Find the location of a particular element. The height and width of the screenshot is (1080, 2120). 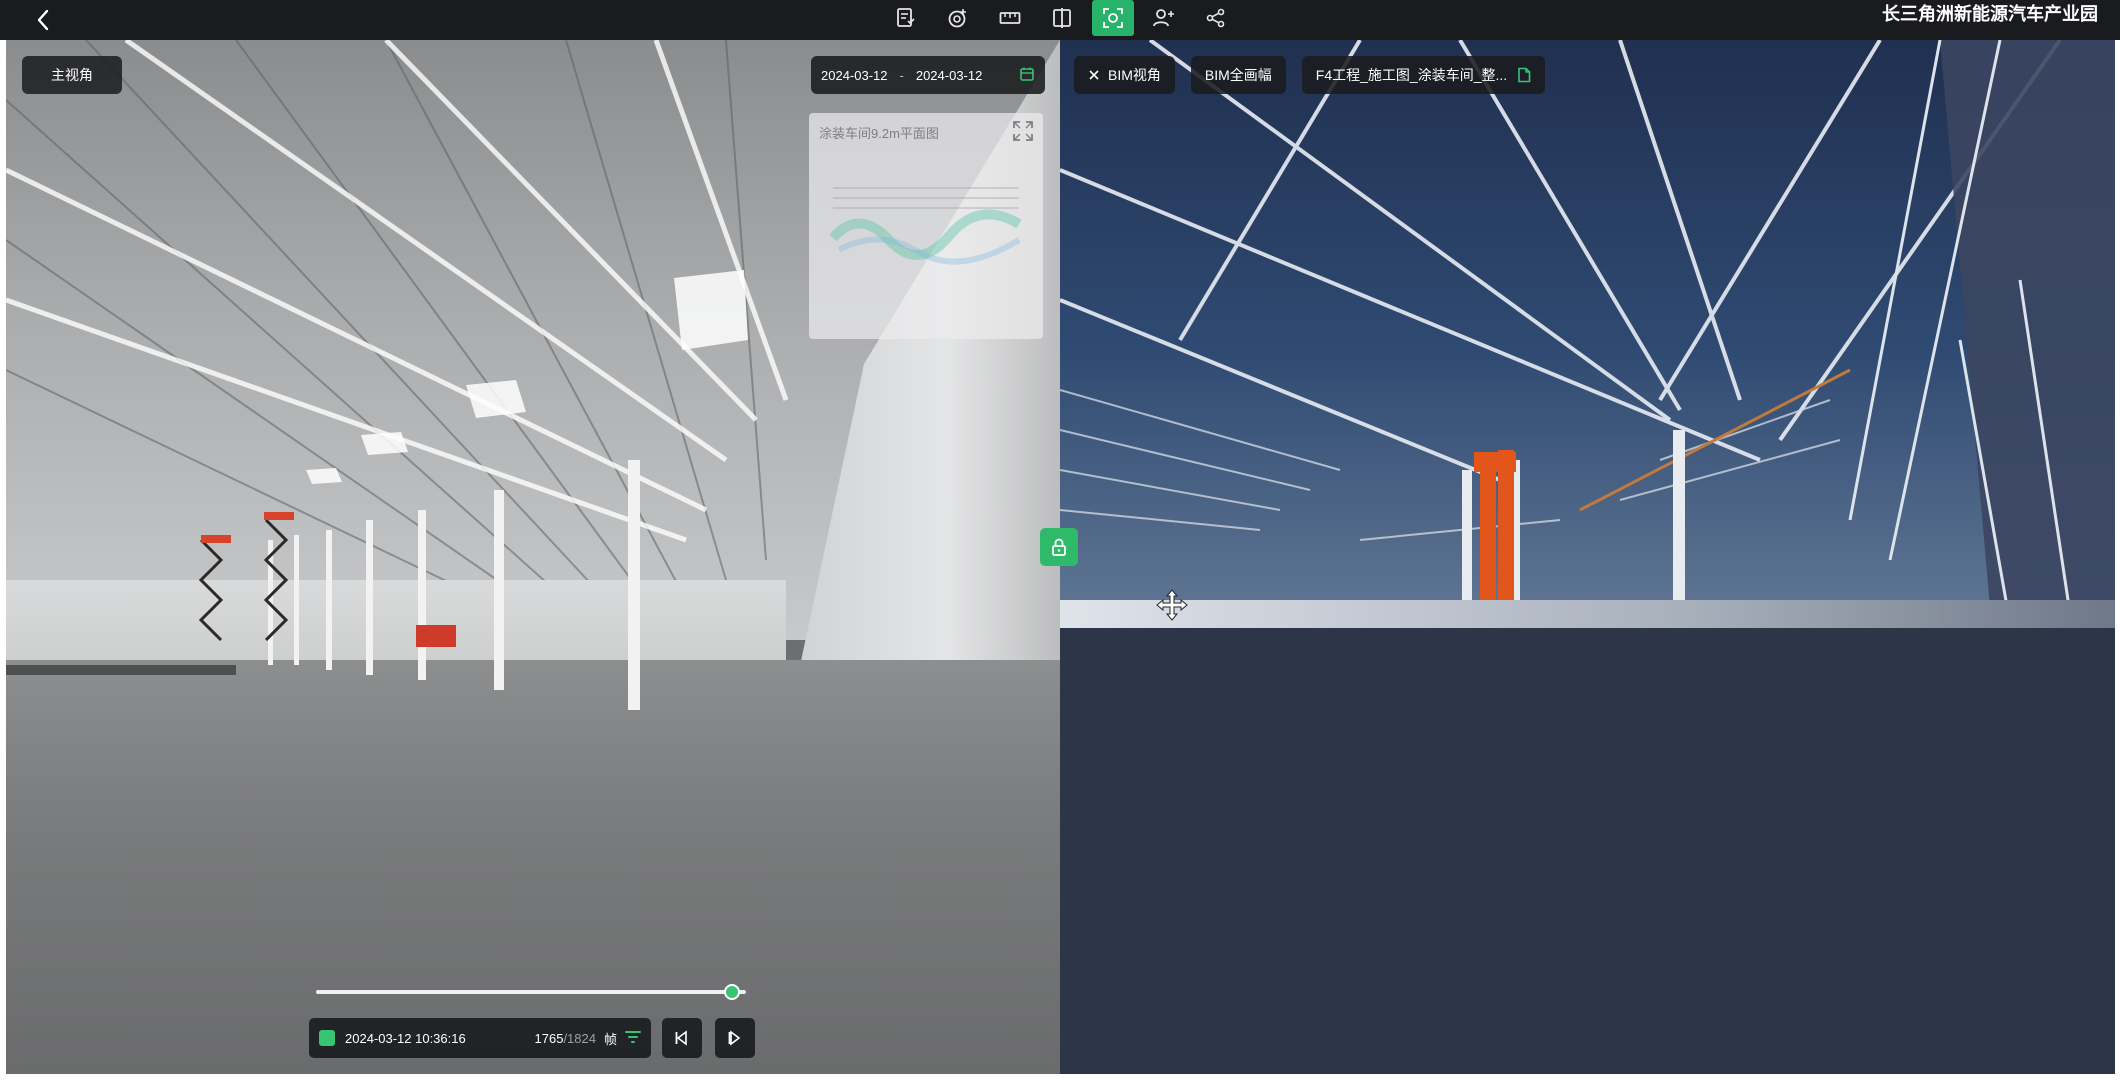

bim-full-frame-button: BIM全画幅 is located at coordinates (1238, 75).